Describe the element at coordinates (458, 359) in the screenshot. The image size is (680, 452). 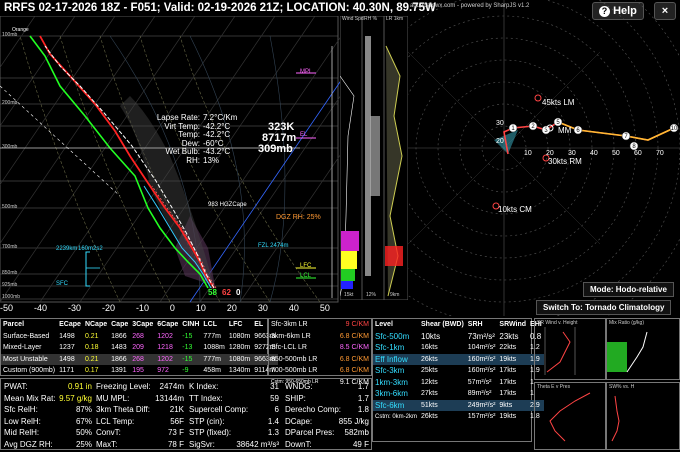
I see `table-row: Eff Inflow 26kts 160m²/s² 19kts 1.9` at that location.